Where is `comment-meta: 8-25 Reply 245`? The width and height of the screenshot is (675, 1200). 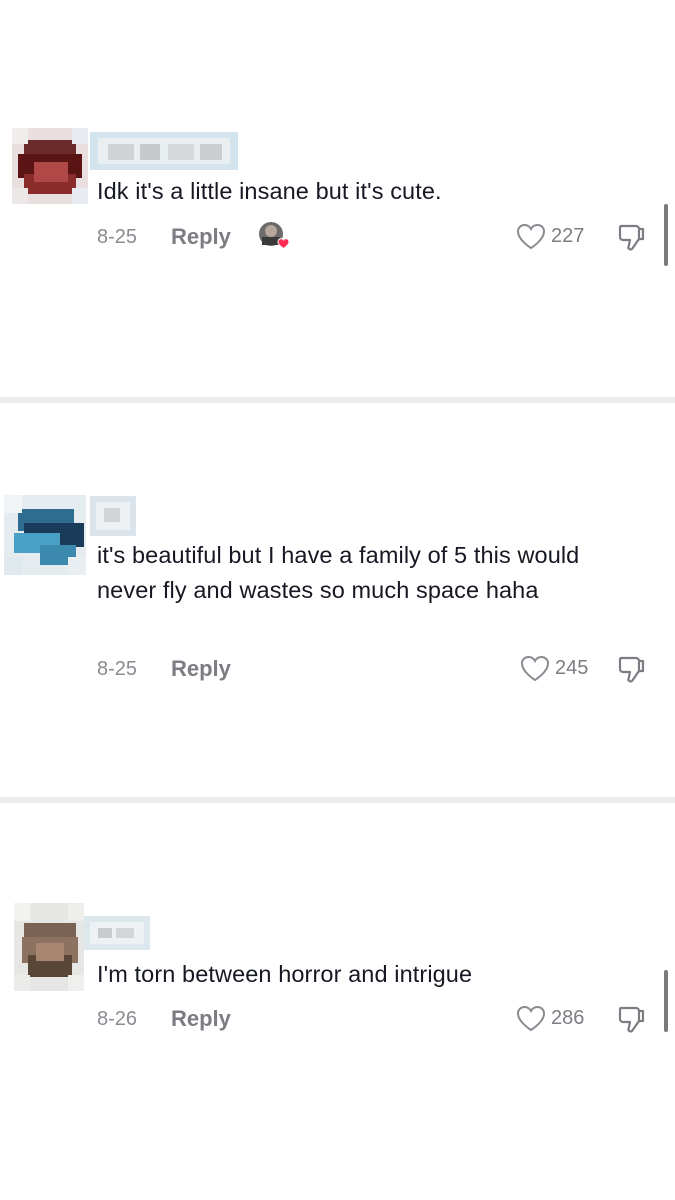
comment-meta: 8-25 Reply 245 is located at coordinates (382, 669).